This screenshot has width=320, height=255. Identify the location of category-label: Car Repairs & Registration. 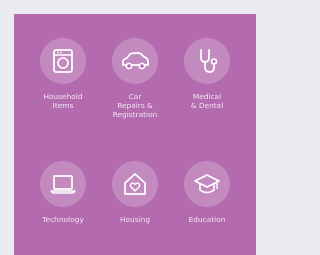
(135, 105).